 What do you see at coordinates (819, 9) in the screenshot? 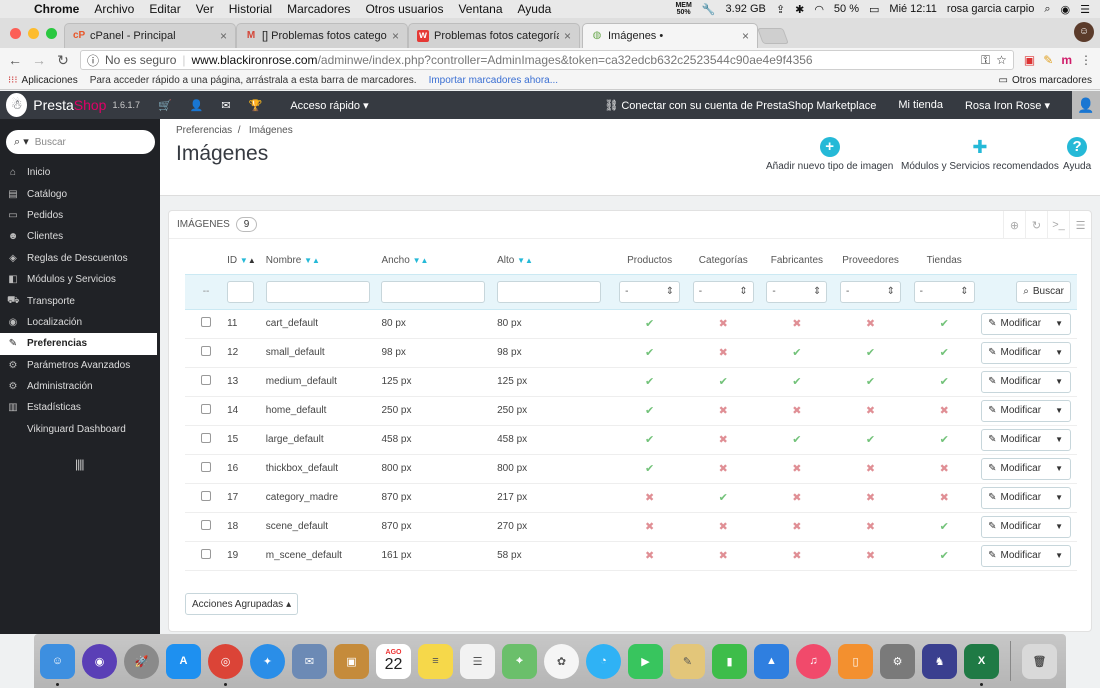
I see `wifi-icon: ◠` at bounding box center [819, 9].